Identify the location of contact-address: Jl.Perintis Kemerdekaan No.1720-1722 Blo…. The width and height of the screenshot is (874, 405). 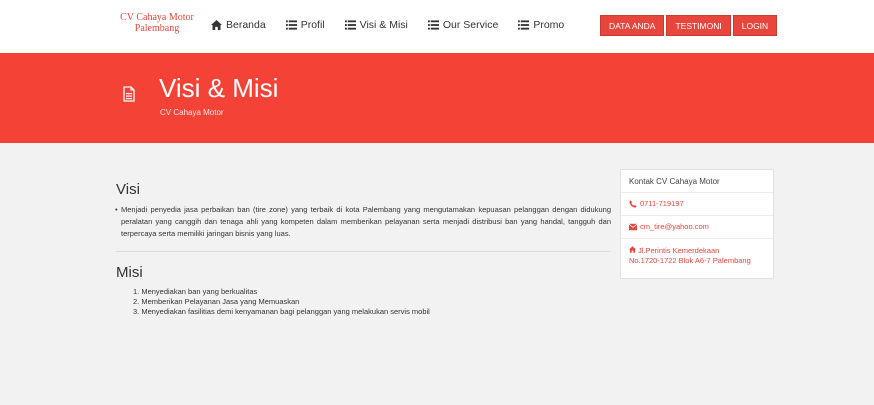
(697, 255).